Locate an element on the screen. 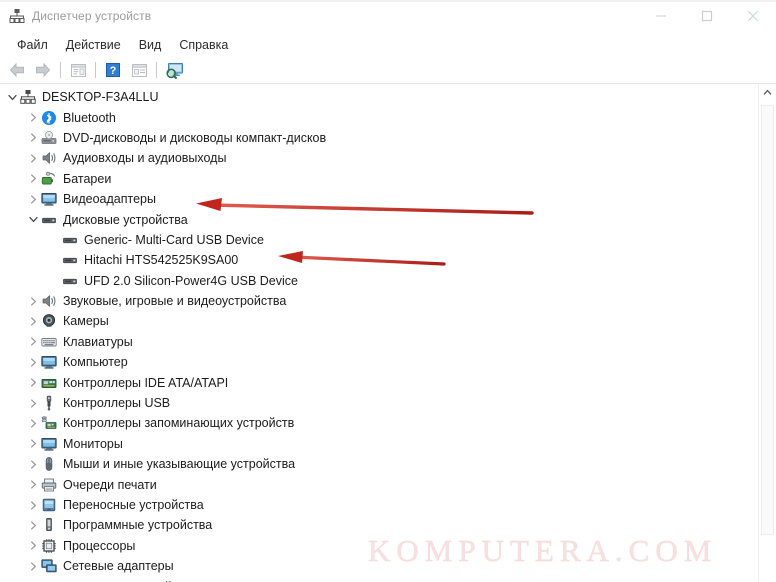  forward-arrow-icon is located at coordinates (43, 70).